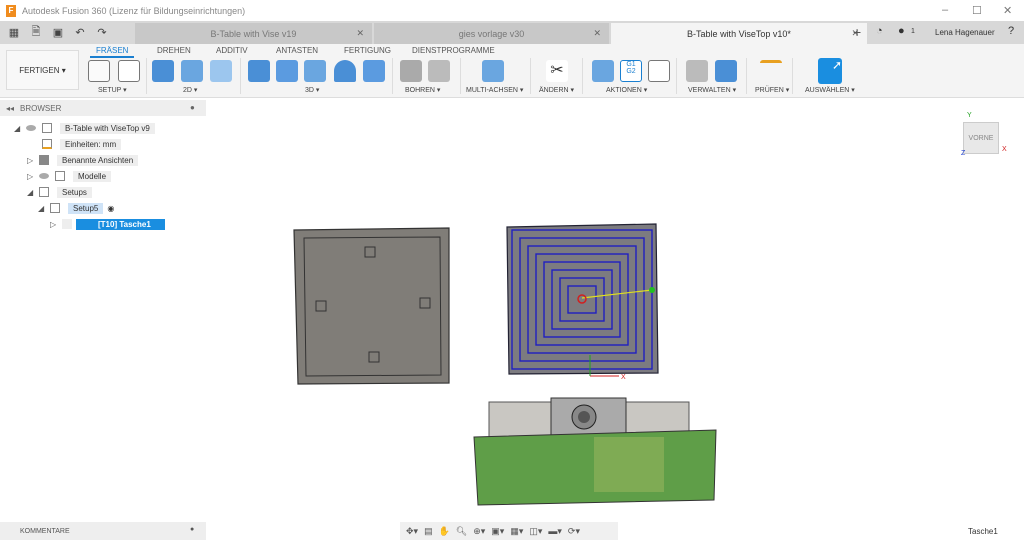 The image size is (1024, 543). Describe the element at coordinates (595, 451) in the screenshot. I see `vise-fixture` at that location.